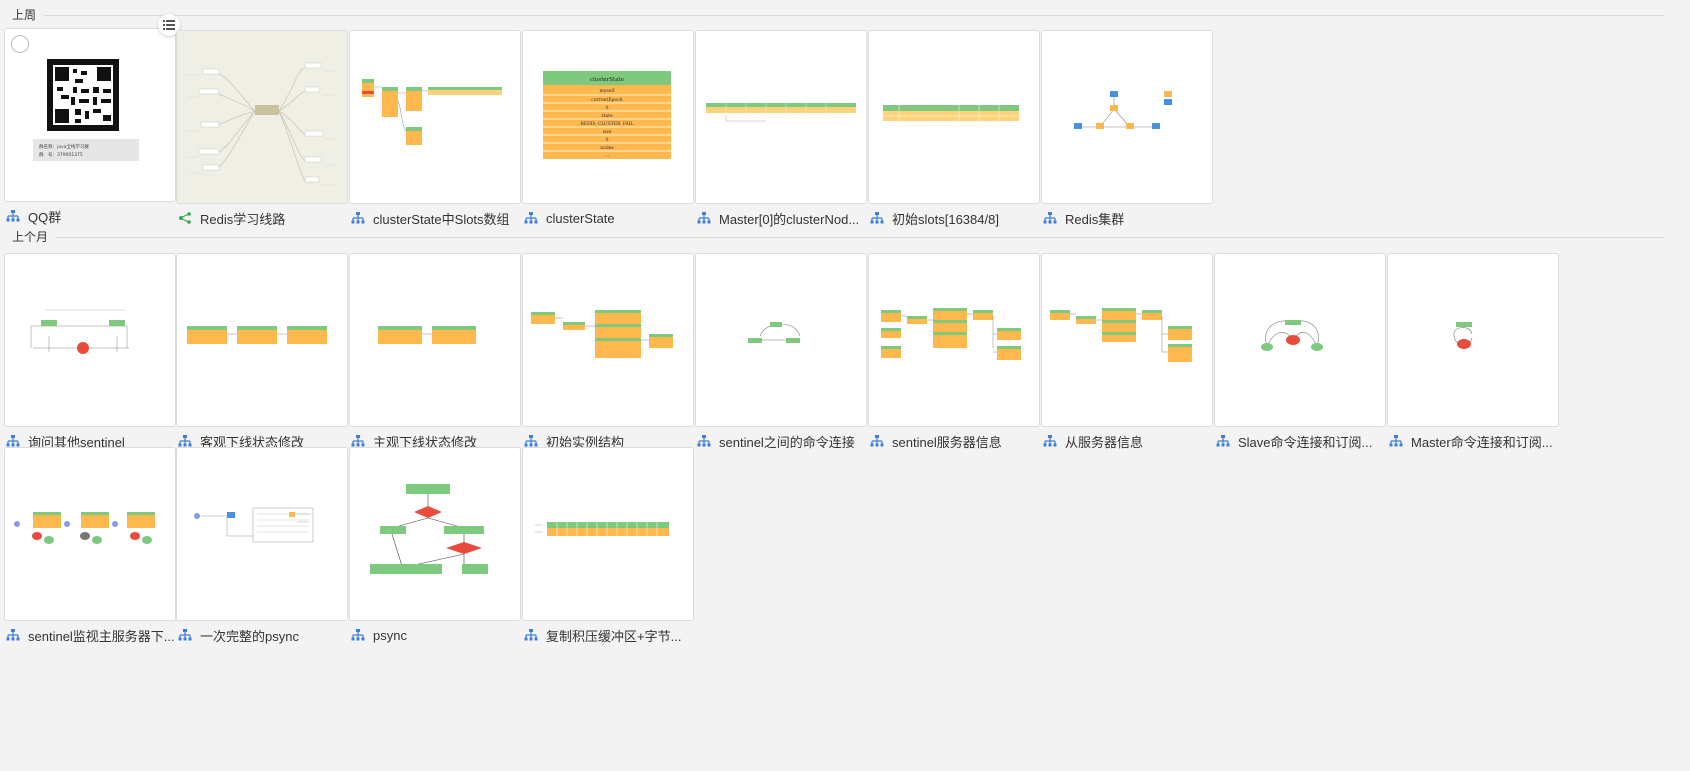 This screenshot has width=1690, height=771. What do you see at coordinates (441, 219) in the screenshot?
I see `card-title: clusterState中Slots数组` at bounding box center [441, 219].